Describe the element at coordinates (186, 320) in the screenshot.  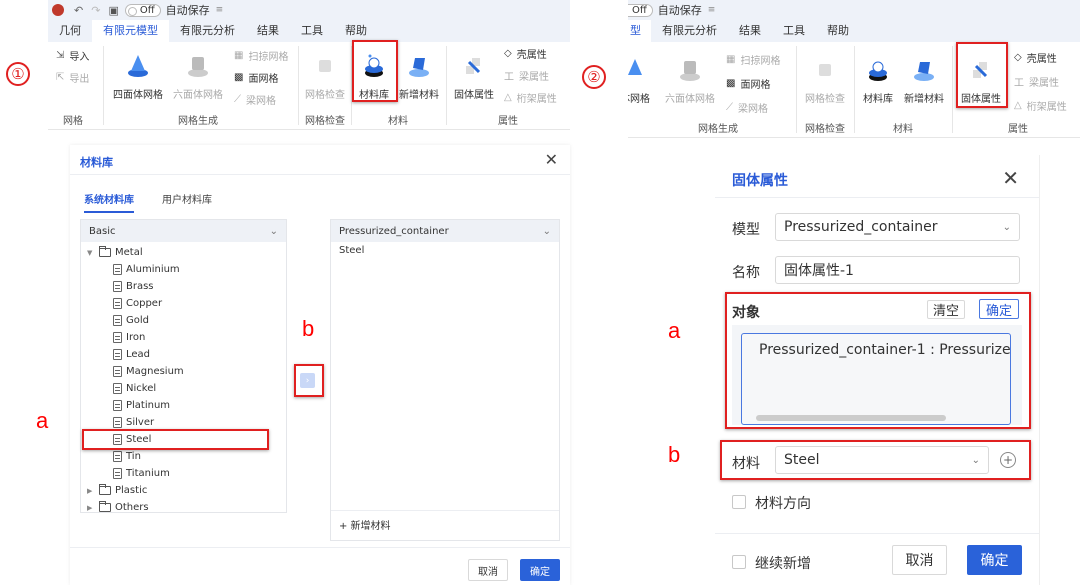
I see `tree-node-material: Gold` at that location.